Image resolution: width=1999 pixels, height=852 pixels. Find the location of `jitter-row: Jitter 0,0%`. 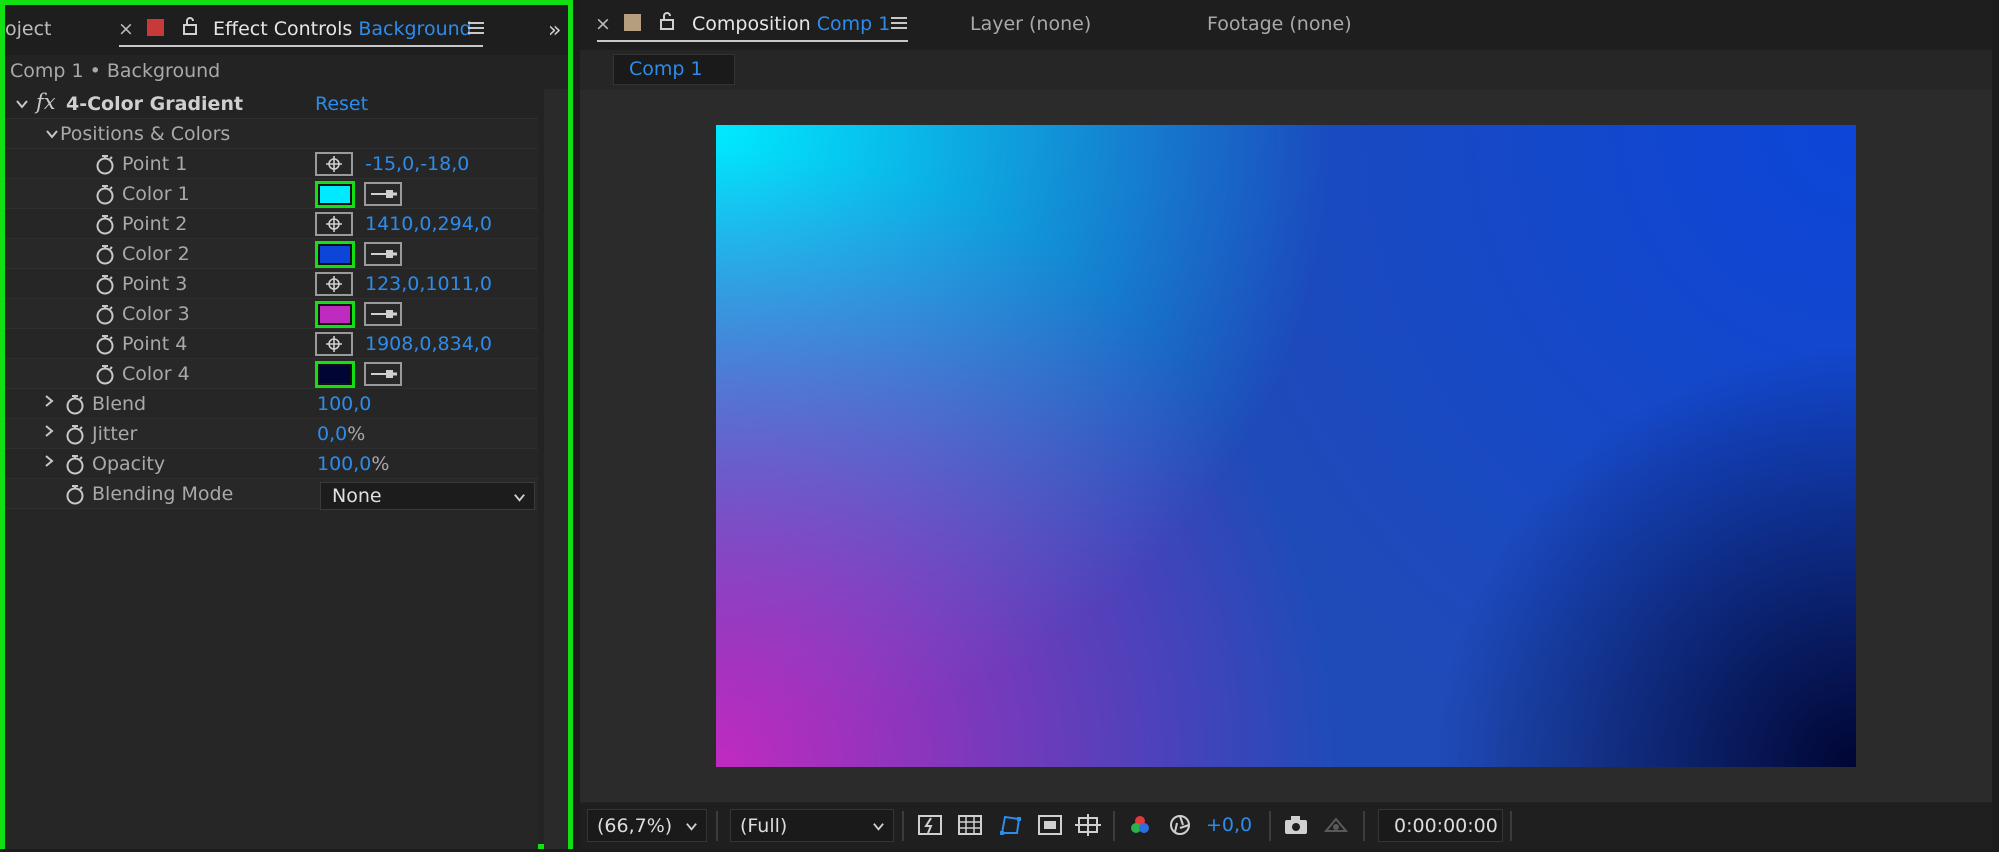

jitter-row: Jitter 0,0% is located at coordinates (271, 434).